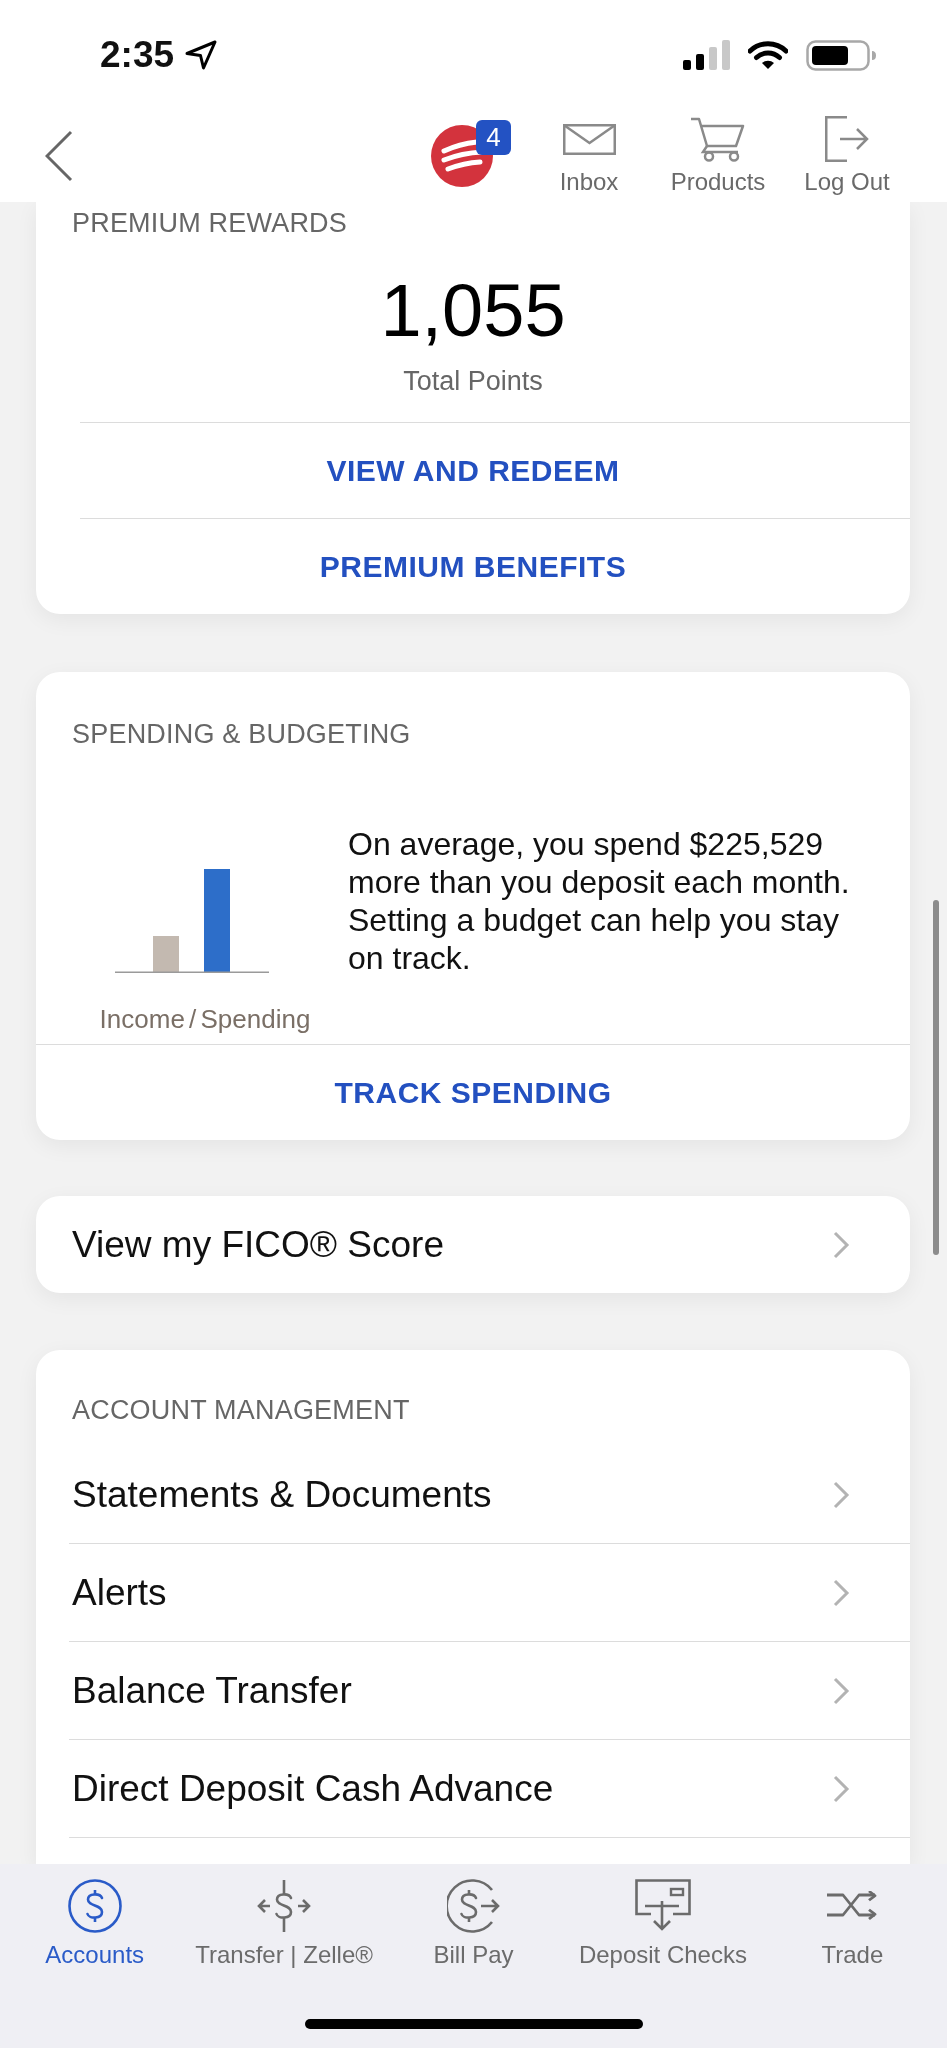 This screenshot has height=2048, width=947. I want to click on inbox-button: Inbox, so click(589, 156).